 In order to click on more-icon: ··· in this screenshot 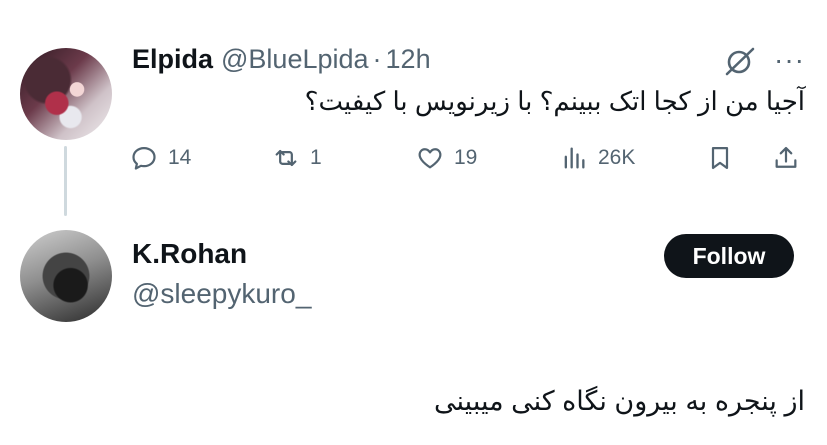, I will do `click(789, 60)`.